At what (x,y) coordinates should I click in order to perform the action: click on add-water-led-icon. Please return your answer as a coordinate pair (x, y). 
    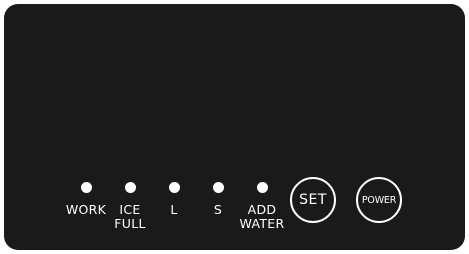
    Looking at the image, I should click on (262, 187).